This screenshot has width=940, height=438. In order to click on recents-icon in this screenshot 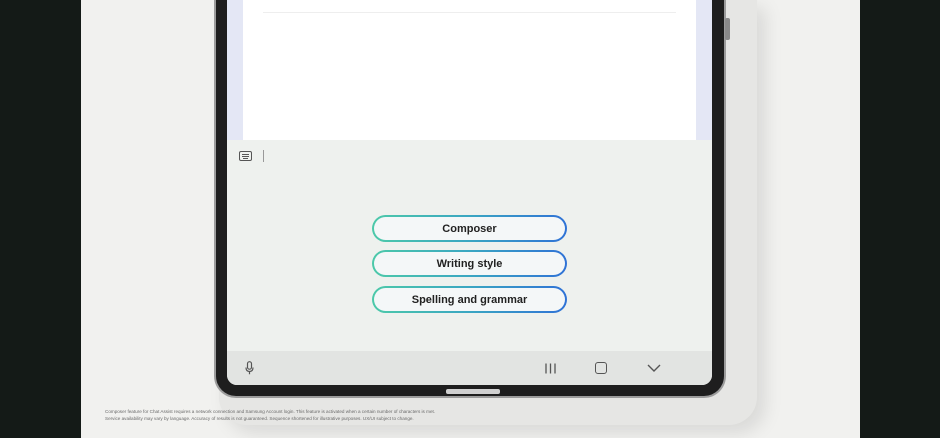, I will do `click(550, 368)`.